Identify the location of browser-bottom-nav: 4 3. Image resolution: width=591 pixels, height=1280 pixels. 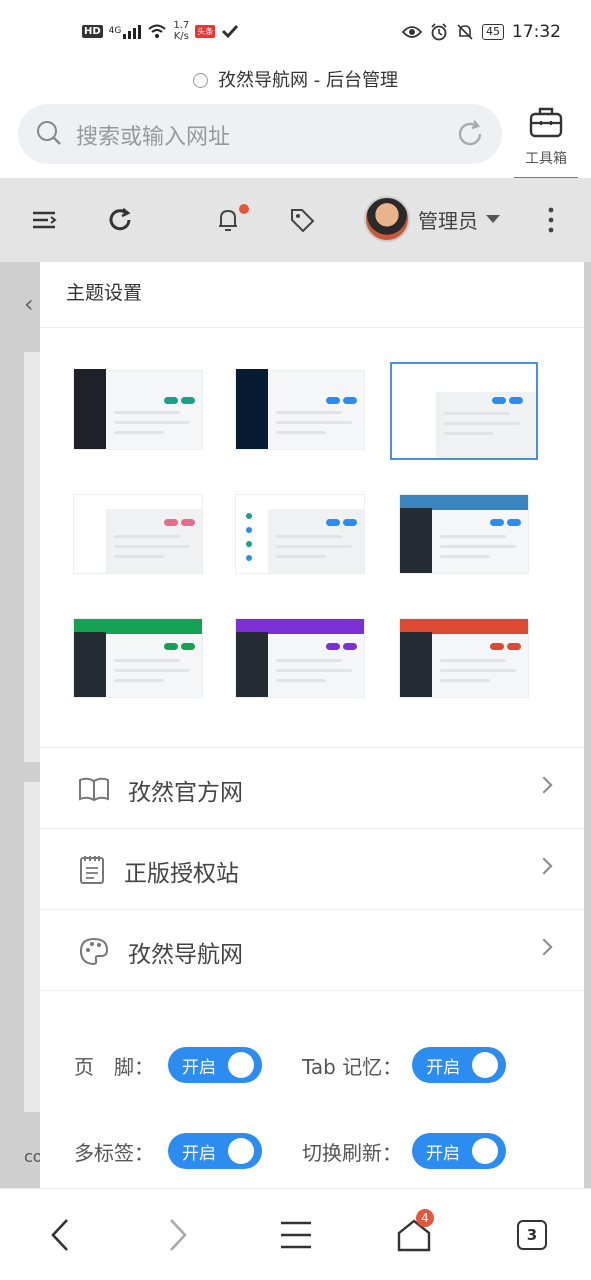
(295, 1234).